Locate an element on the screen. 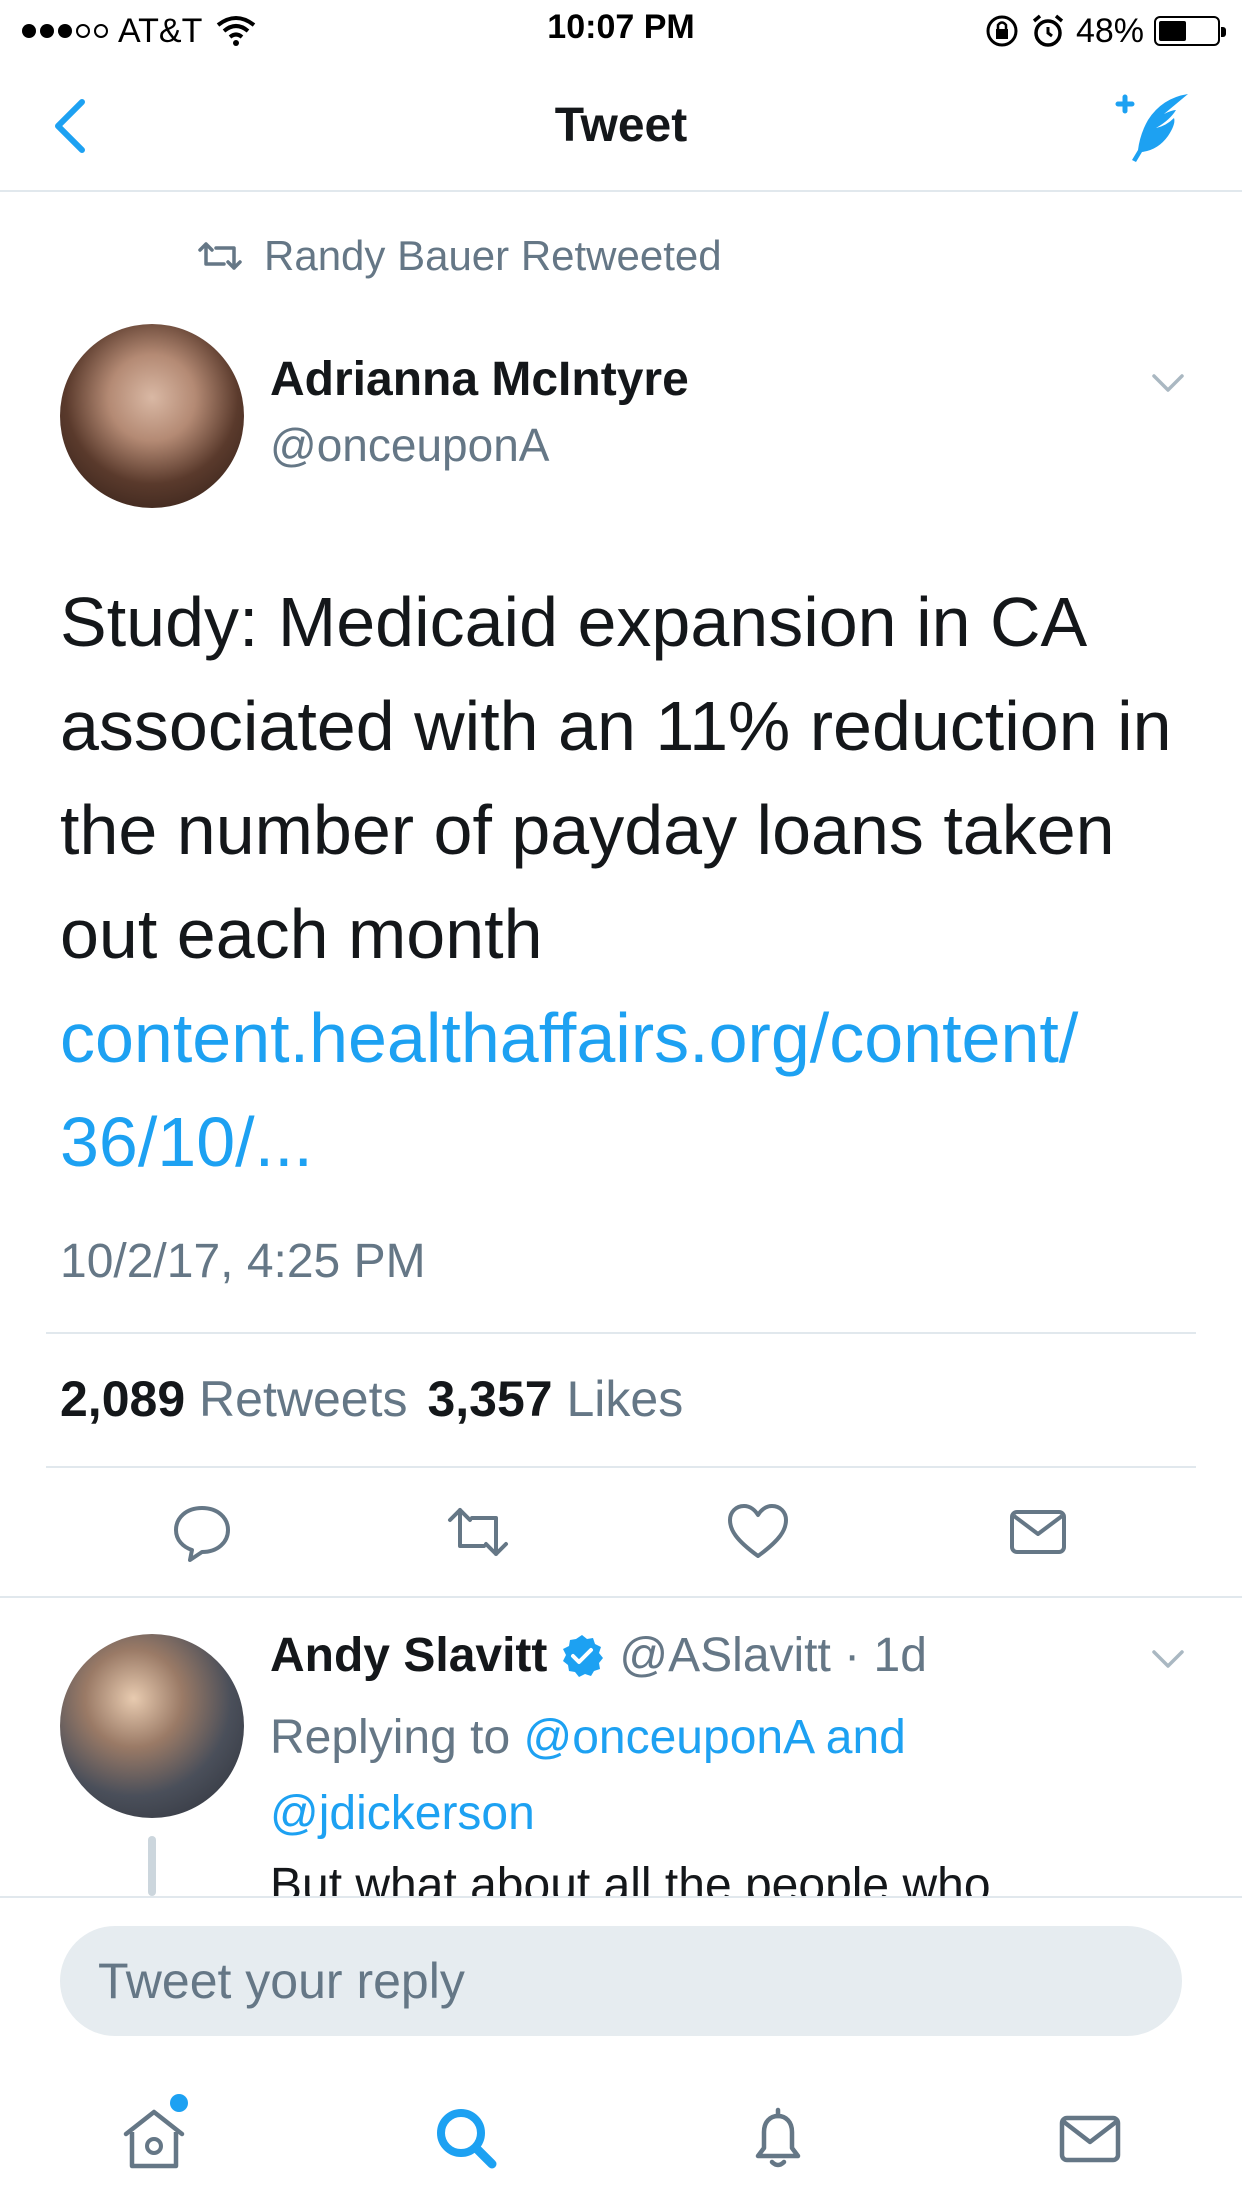 The image size is (1242, 2208). retweets-stat: 2,089 Retweets is located at coordinates (233, 1399).